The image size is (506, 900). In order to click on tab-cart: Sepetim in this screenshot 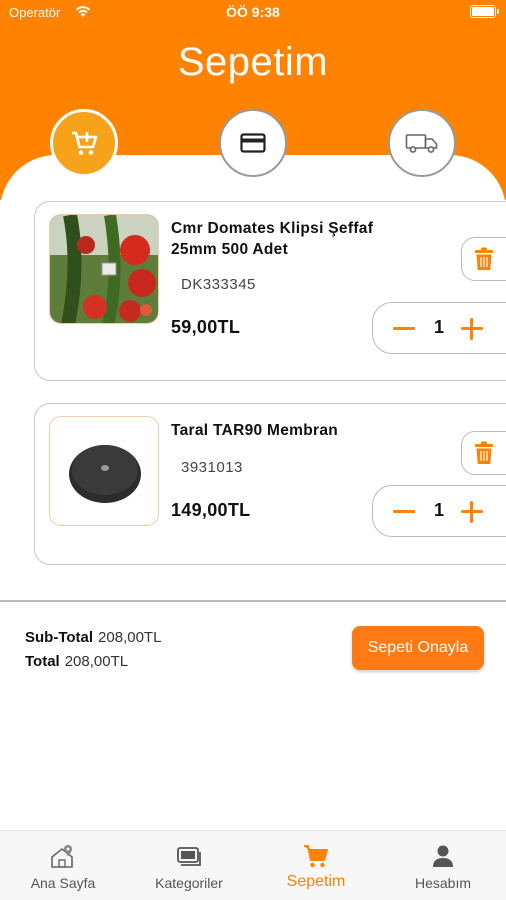, I will do `click(316, 865)`.